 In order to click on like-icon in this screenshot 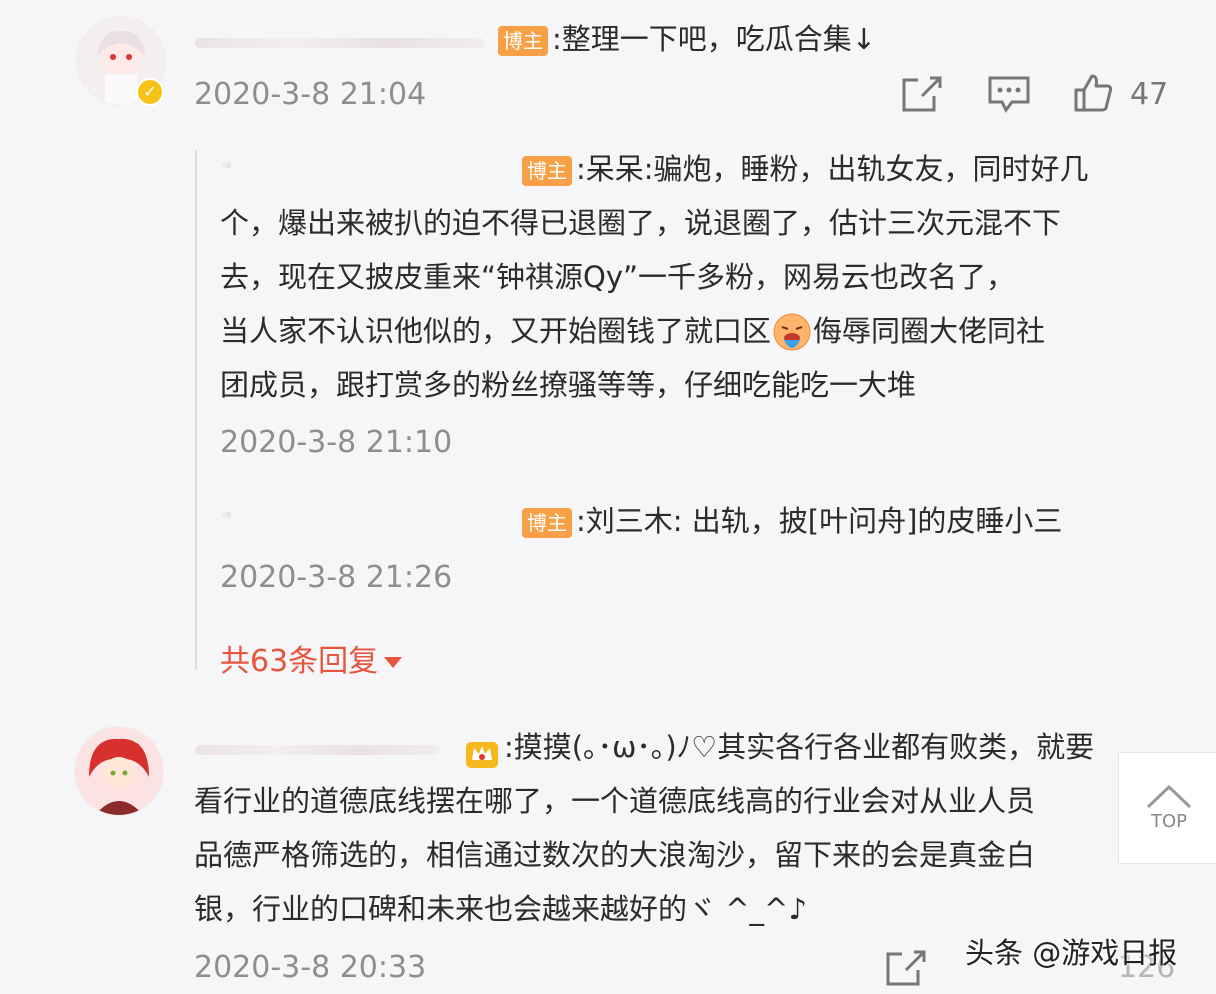, I will do `click(1093, 95)`.